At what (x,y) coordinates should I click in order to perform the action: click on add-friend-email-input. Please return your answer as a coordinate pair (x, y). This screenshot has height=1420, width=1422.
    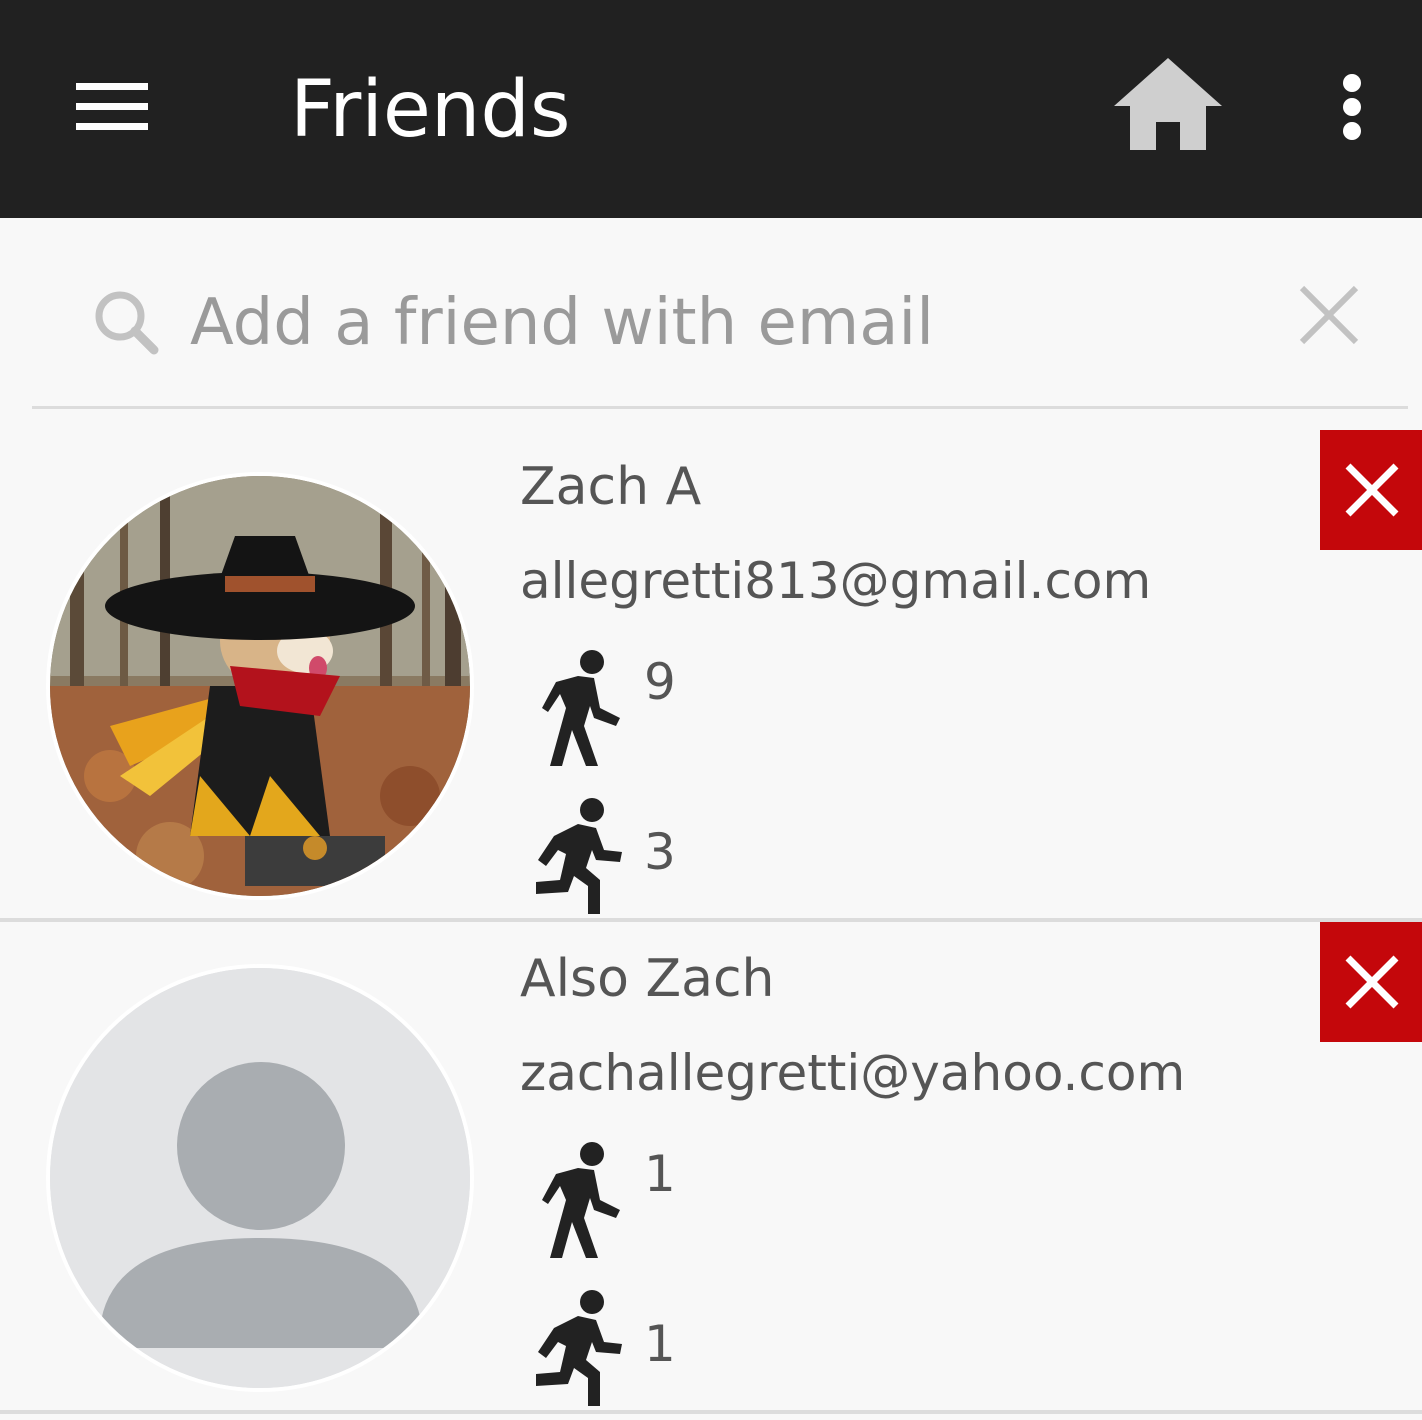
    Looking at the image, I should click on (730, 323).